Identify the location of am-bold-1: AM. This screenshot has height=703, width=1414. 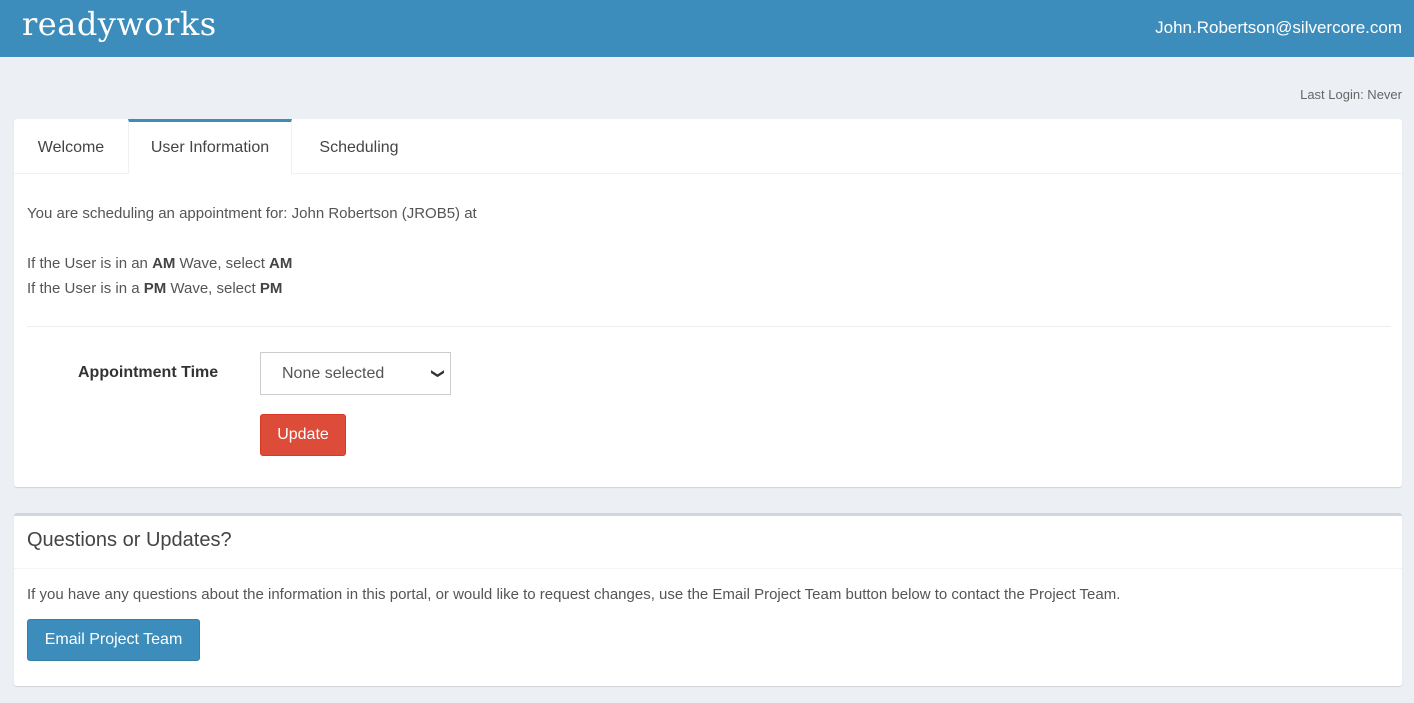
(164, 263).